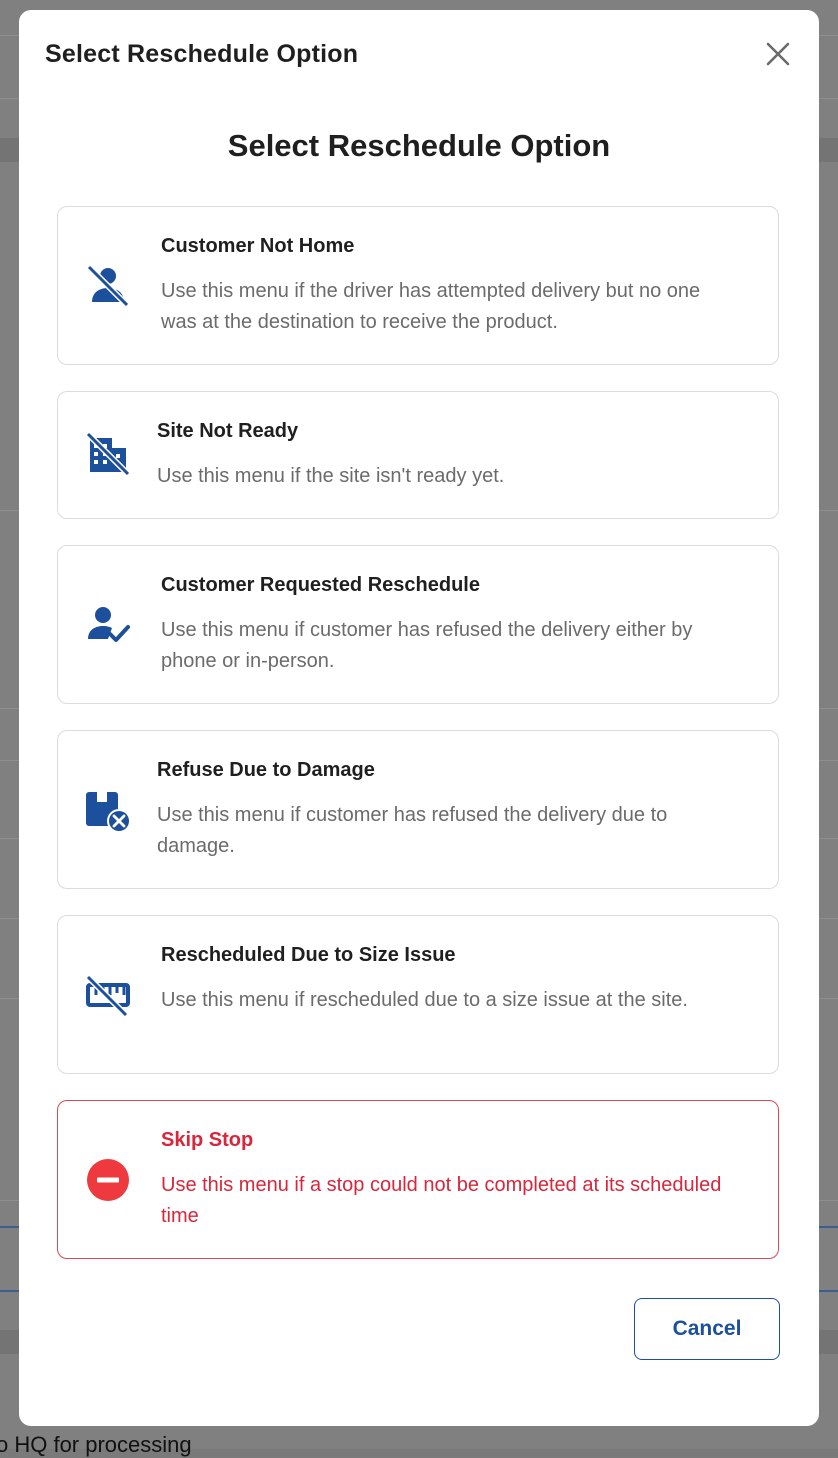 This screenshot has width=838, height=1458. I want to click on option-title: Customer Requested Reschedule, so click(320, 585).